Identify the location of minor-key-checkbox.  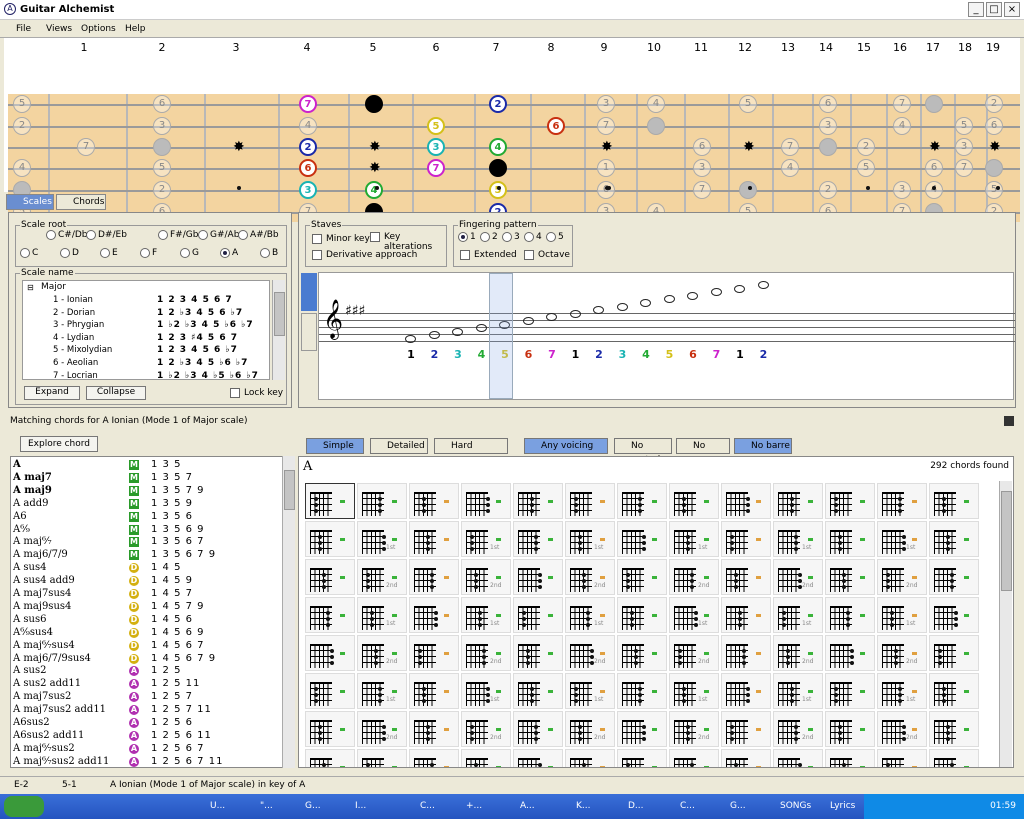
(317, 239).